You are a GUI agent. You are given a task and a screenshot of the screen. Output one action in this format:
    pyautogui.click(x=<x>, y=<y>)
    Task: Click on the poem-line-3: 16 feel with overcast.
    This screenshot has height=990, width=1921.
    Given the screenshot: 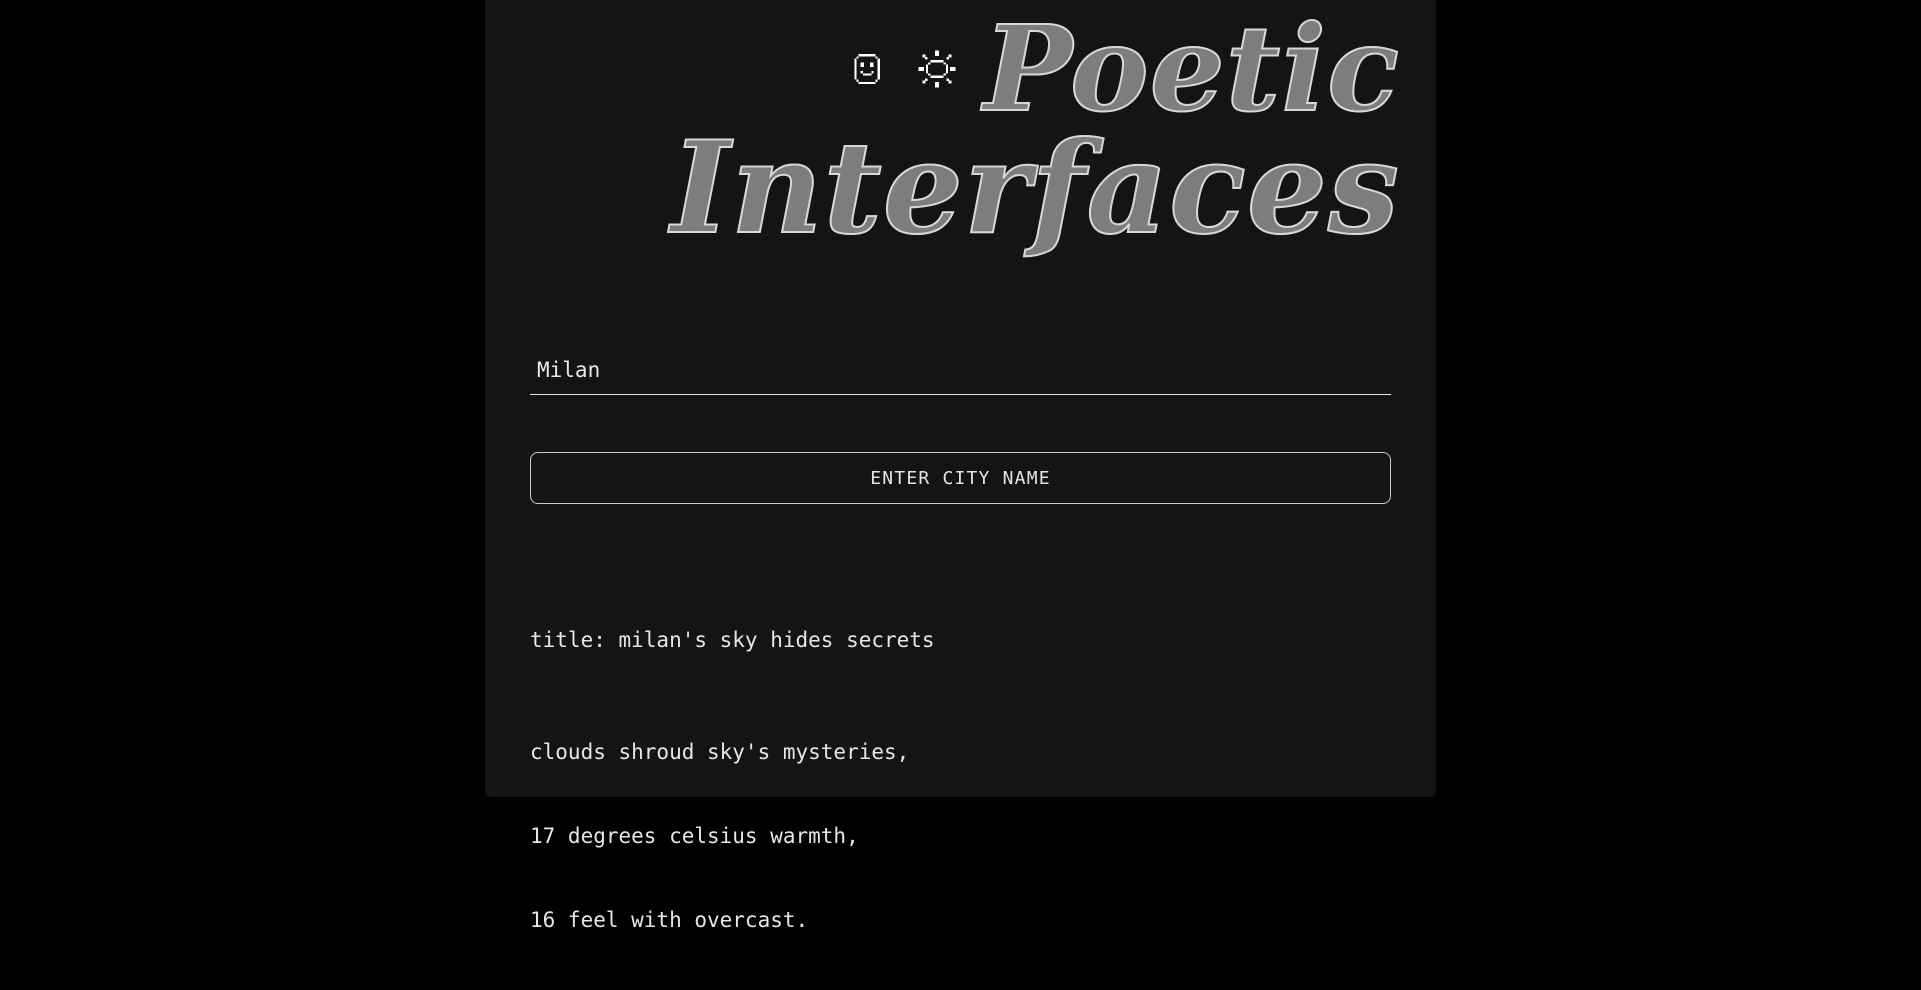 What is the action you would take?
    pyautogui.click(x=669, y=920)
    